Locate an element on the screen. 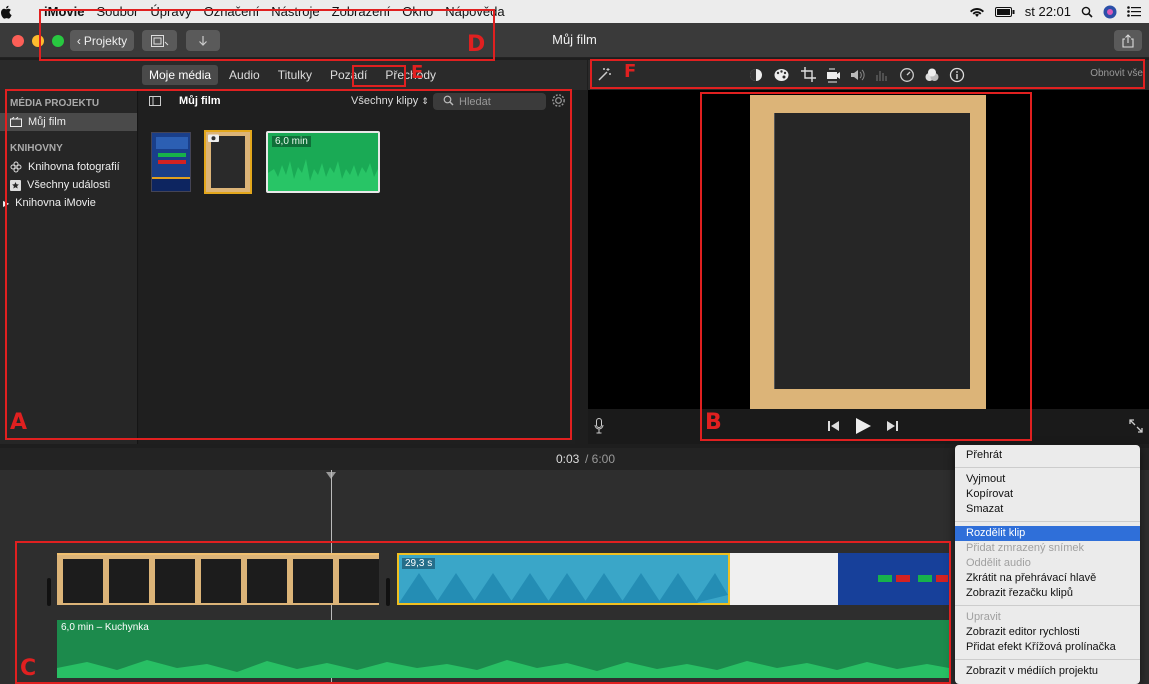 The width and height of the screenshot is (1149, 684). annotation-box-d is located at coordinates (267, 35).